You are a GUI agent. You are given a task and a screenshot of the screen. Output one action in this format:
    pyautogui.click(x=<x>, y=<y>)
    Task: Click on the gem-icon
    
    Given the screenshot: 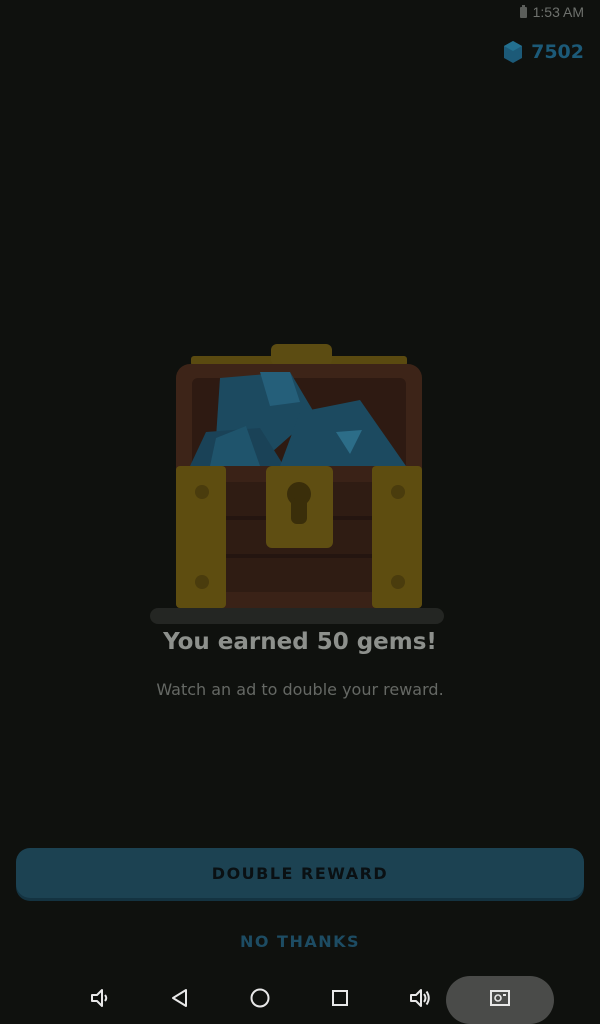 What is the action you would take?
    pyautogui.click(x=513, y=52)
    